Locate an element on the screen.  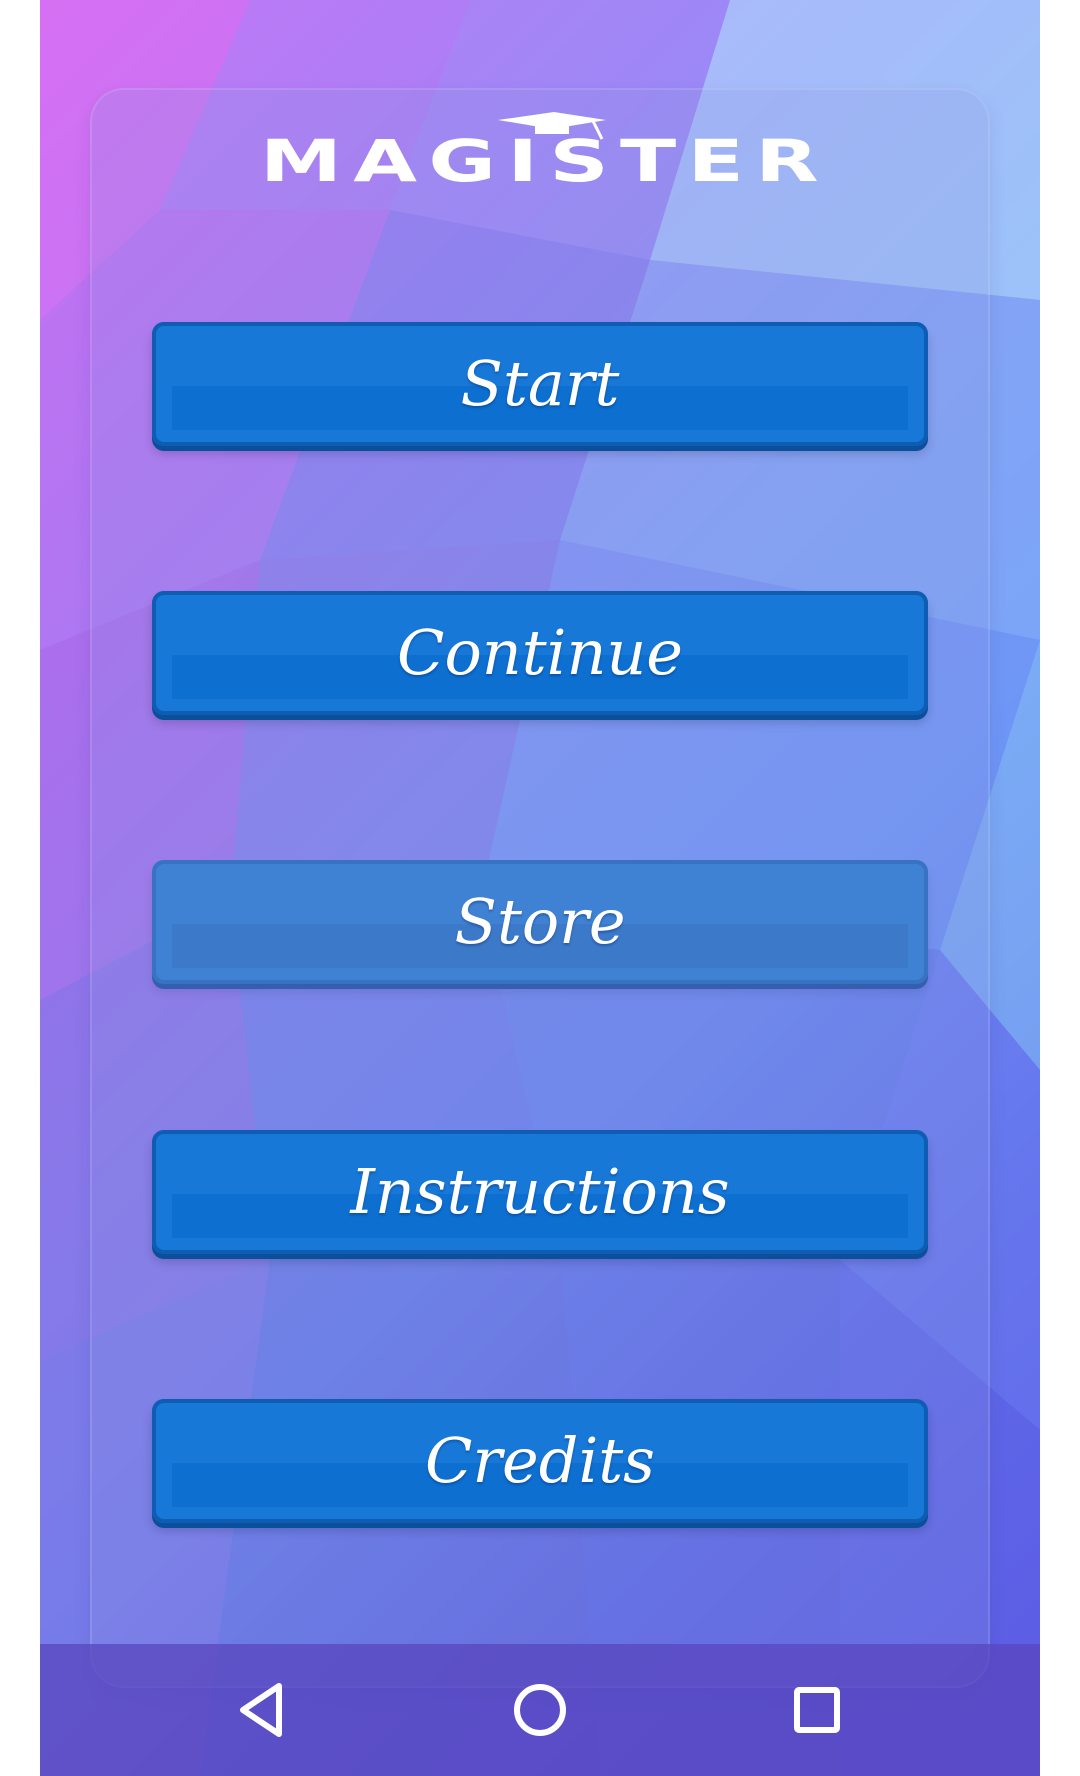
logo-text: MAGISTER is located at coordinates (544, 161).